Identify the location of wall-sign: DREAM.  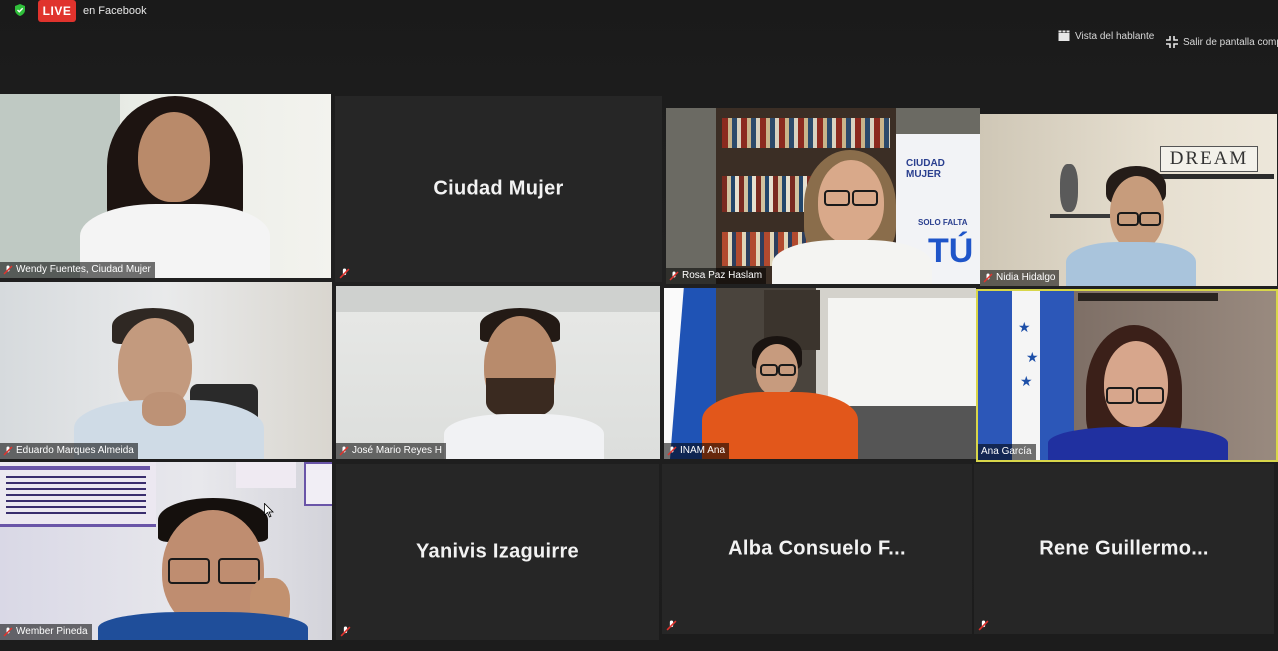
(1209, 159).